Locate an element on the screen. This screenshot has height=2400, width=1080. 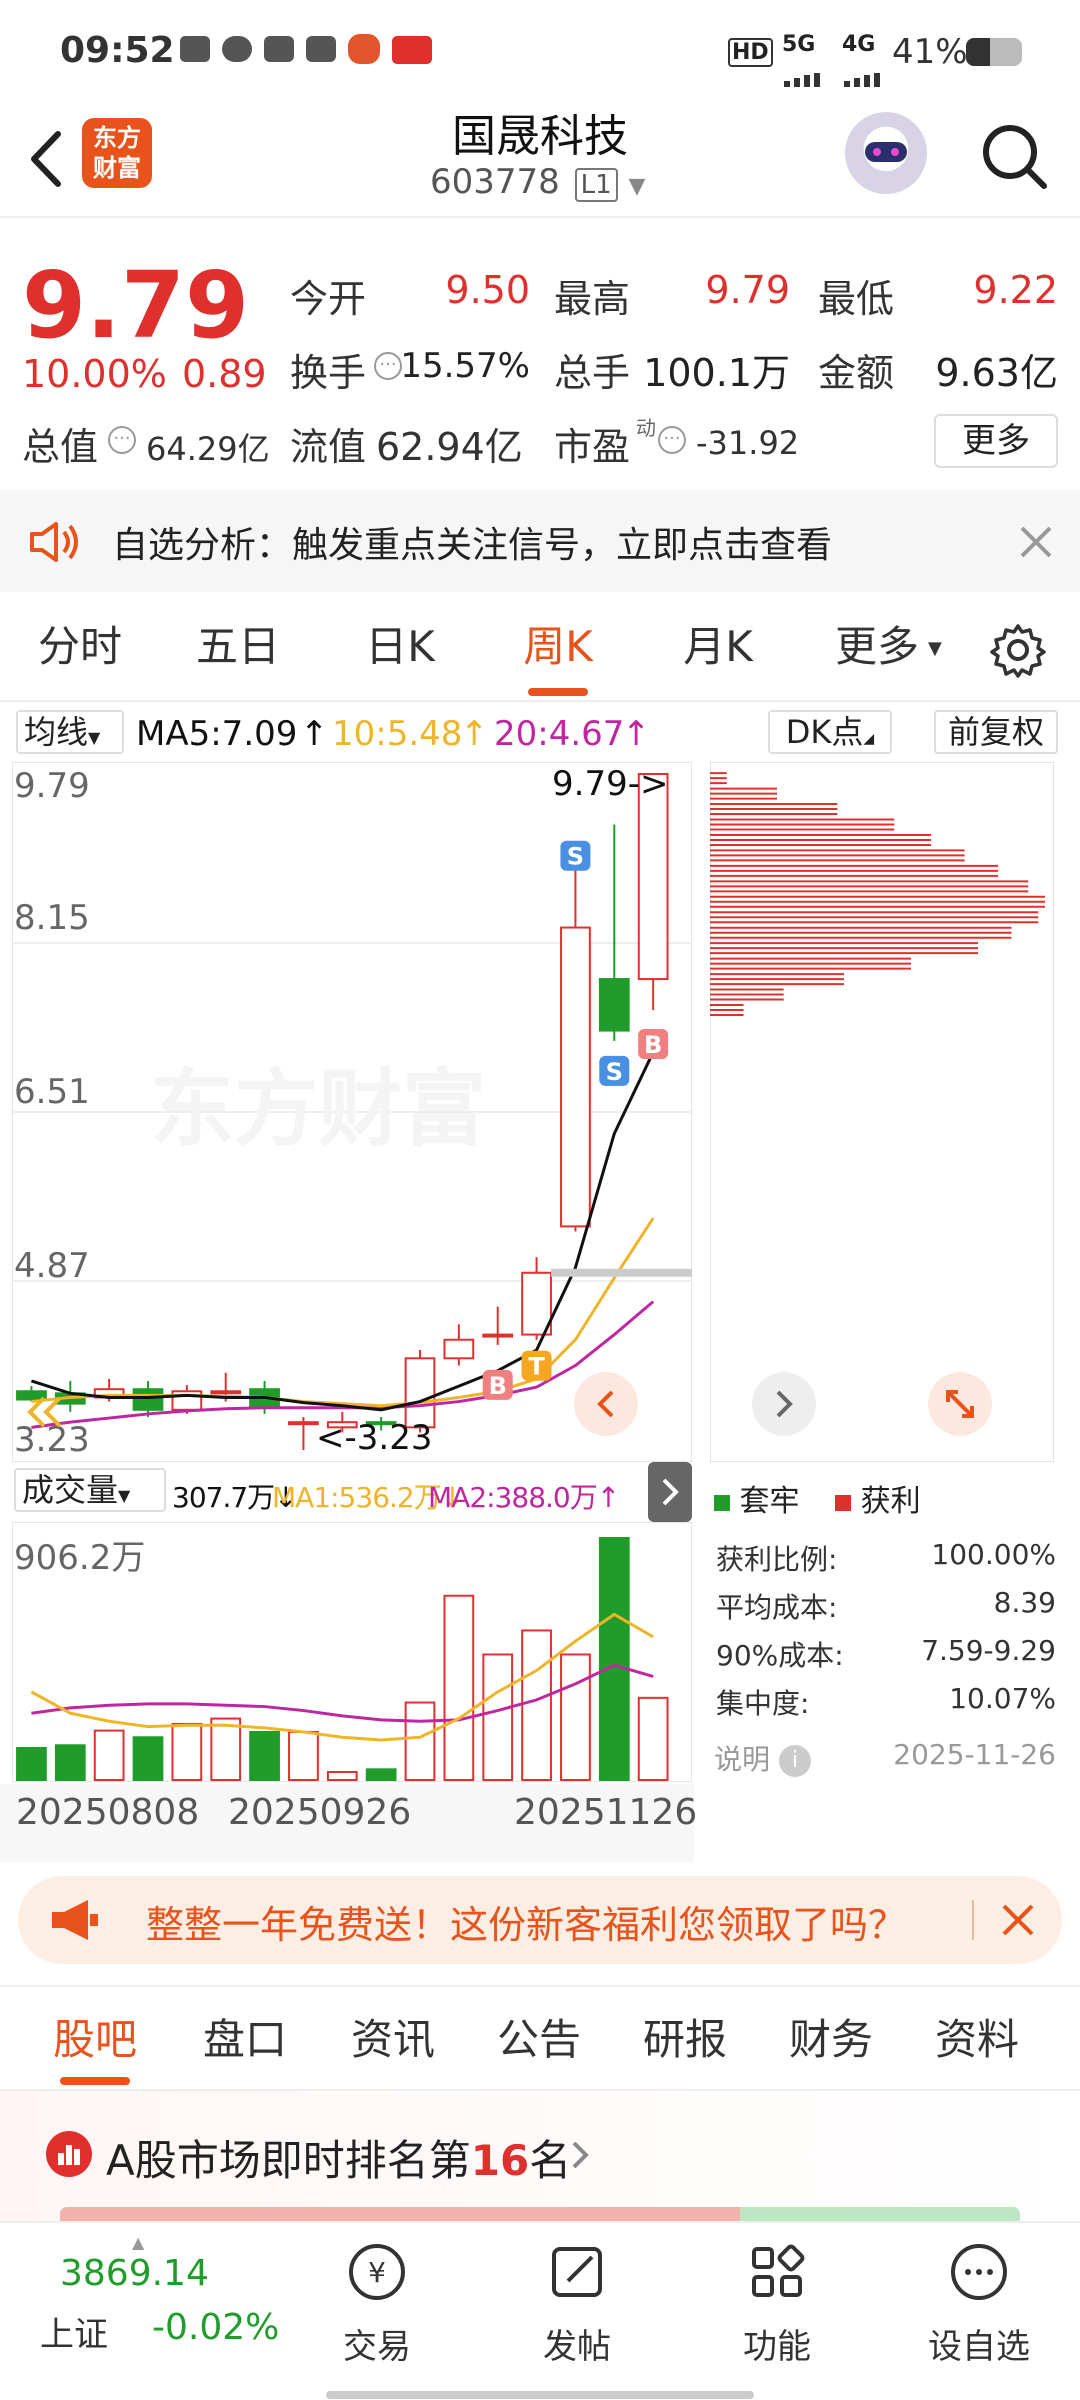
hd-icon: HD is located at coordinates (750, 52).